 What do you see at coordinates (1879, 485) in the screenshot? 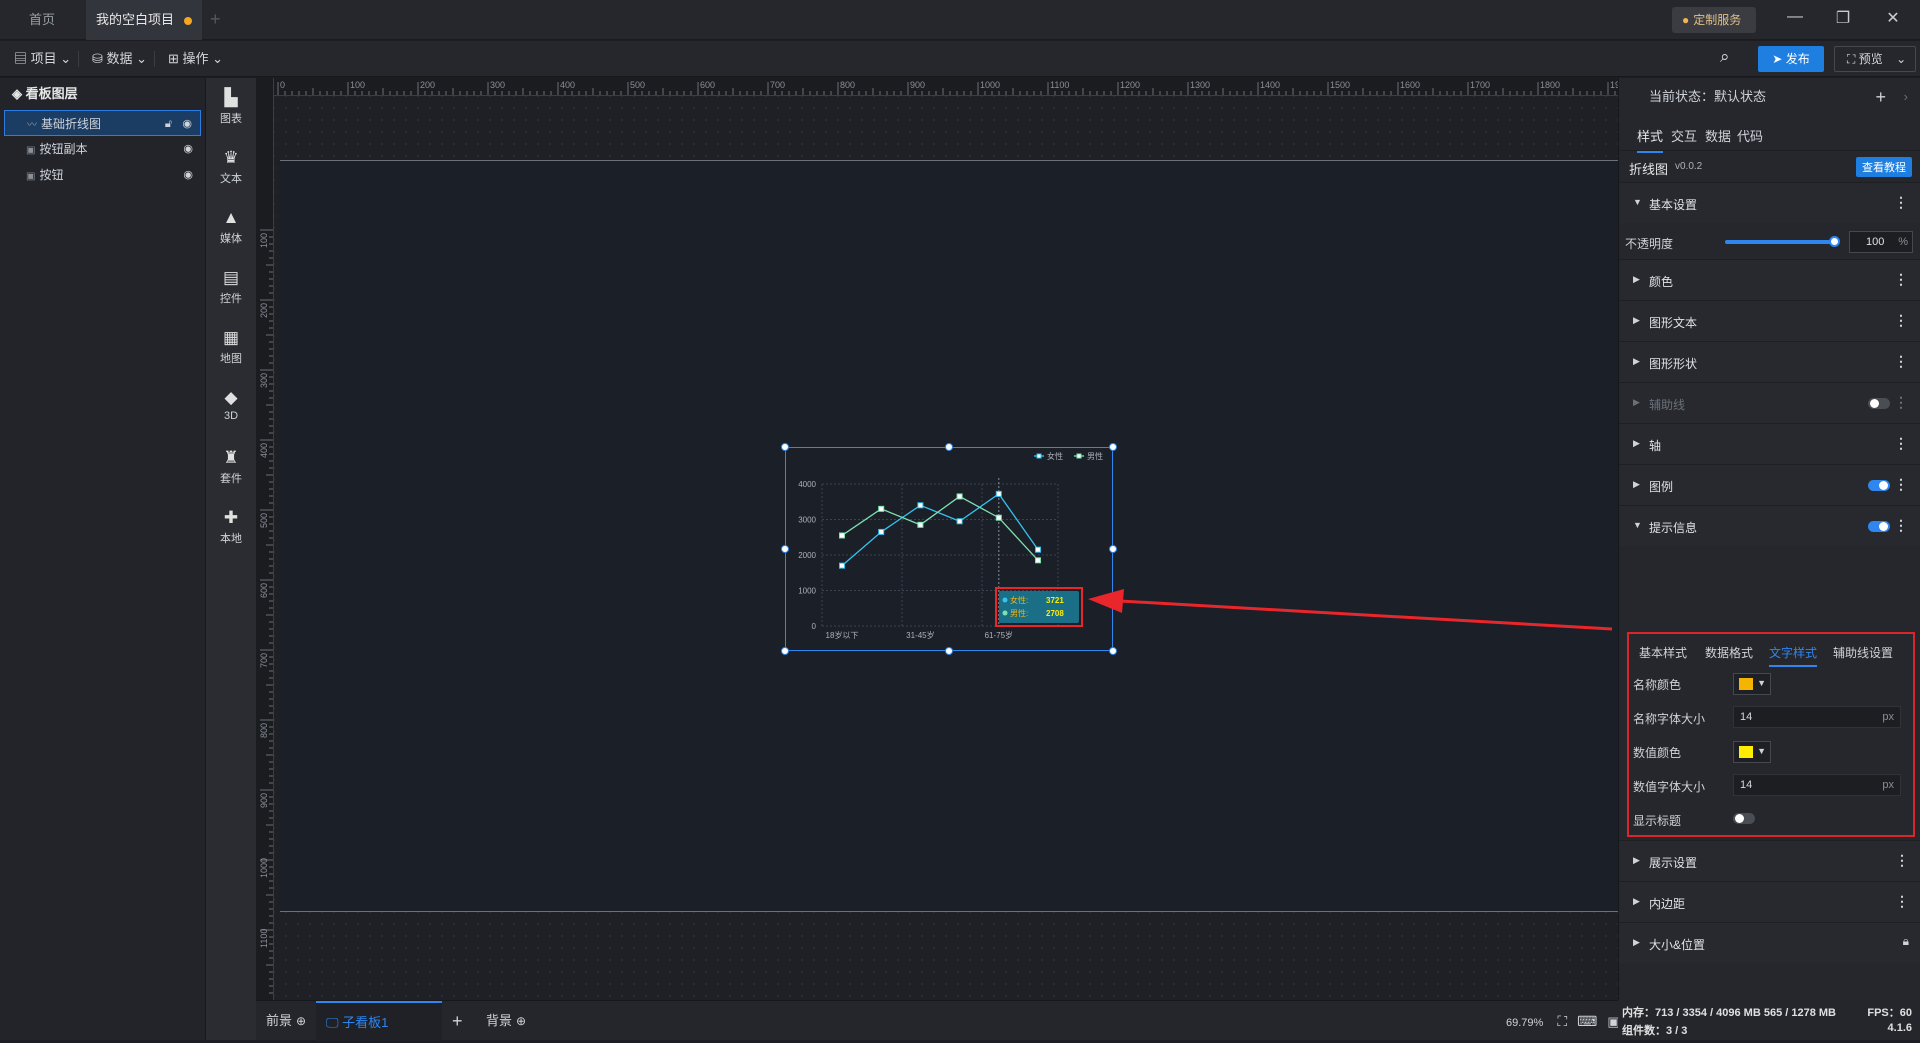
I see `legend-toggle` at bounding box center [1879, 485].